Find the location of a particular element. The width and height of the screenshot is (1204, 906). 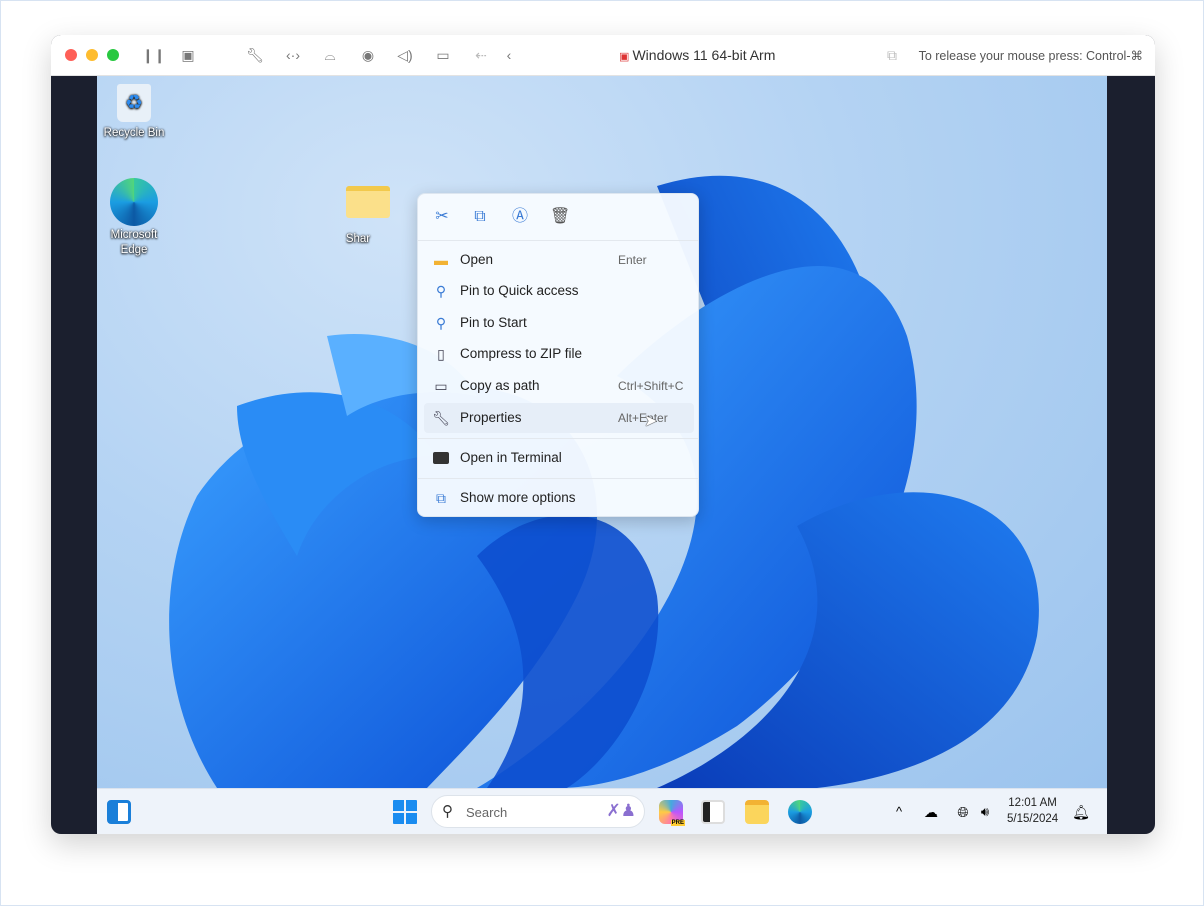

onedrive-off-icon: ☁ is located at coordinates (931, 812).